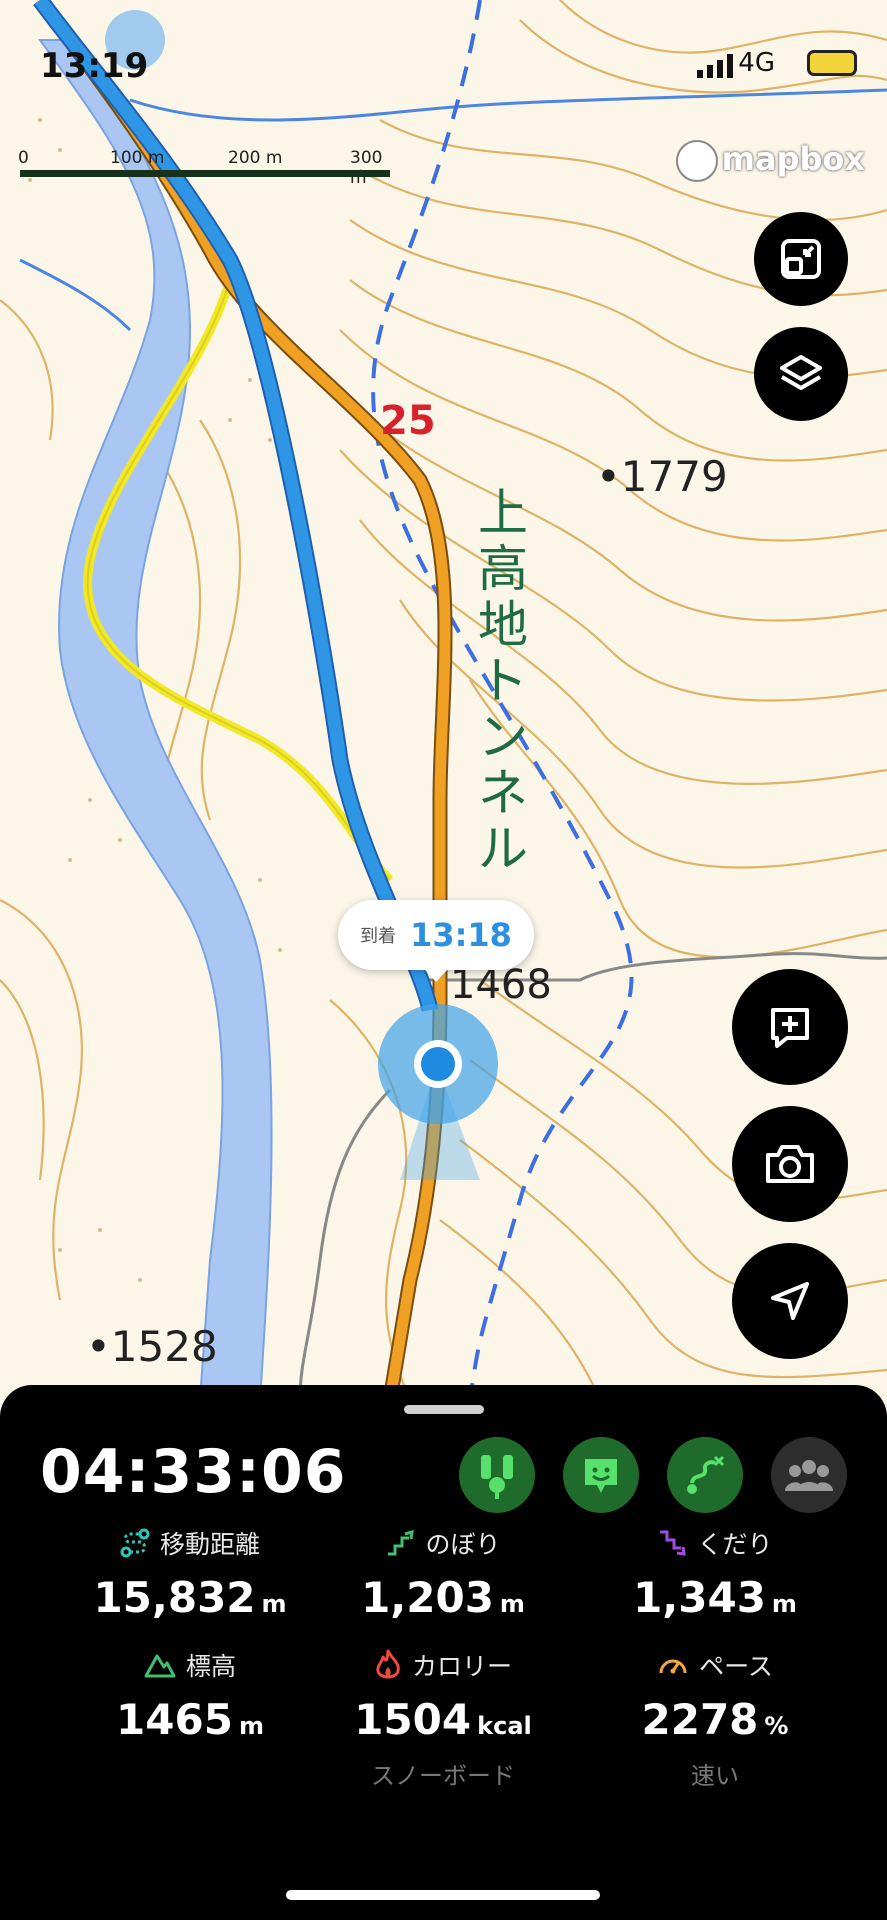 The height and width of the screenshot is (1920, 887). I want to click on route-mode-button, so click(705, 1475).